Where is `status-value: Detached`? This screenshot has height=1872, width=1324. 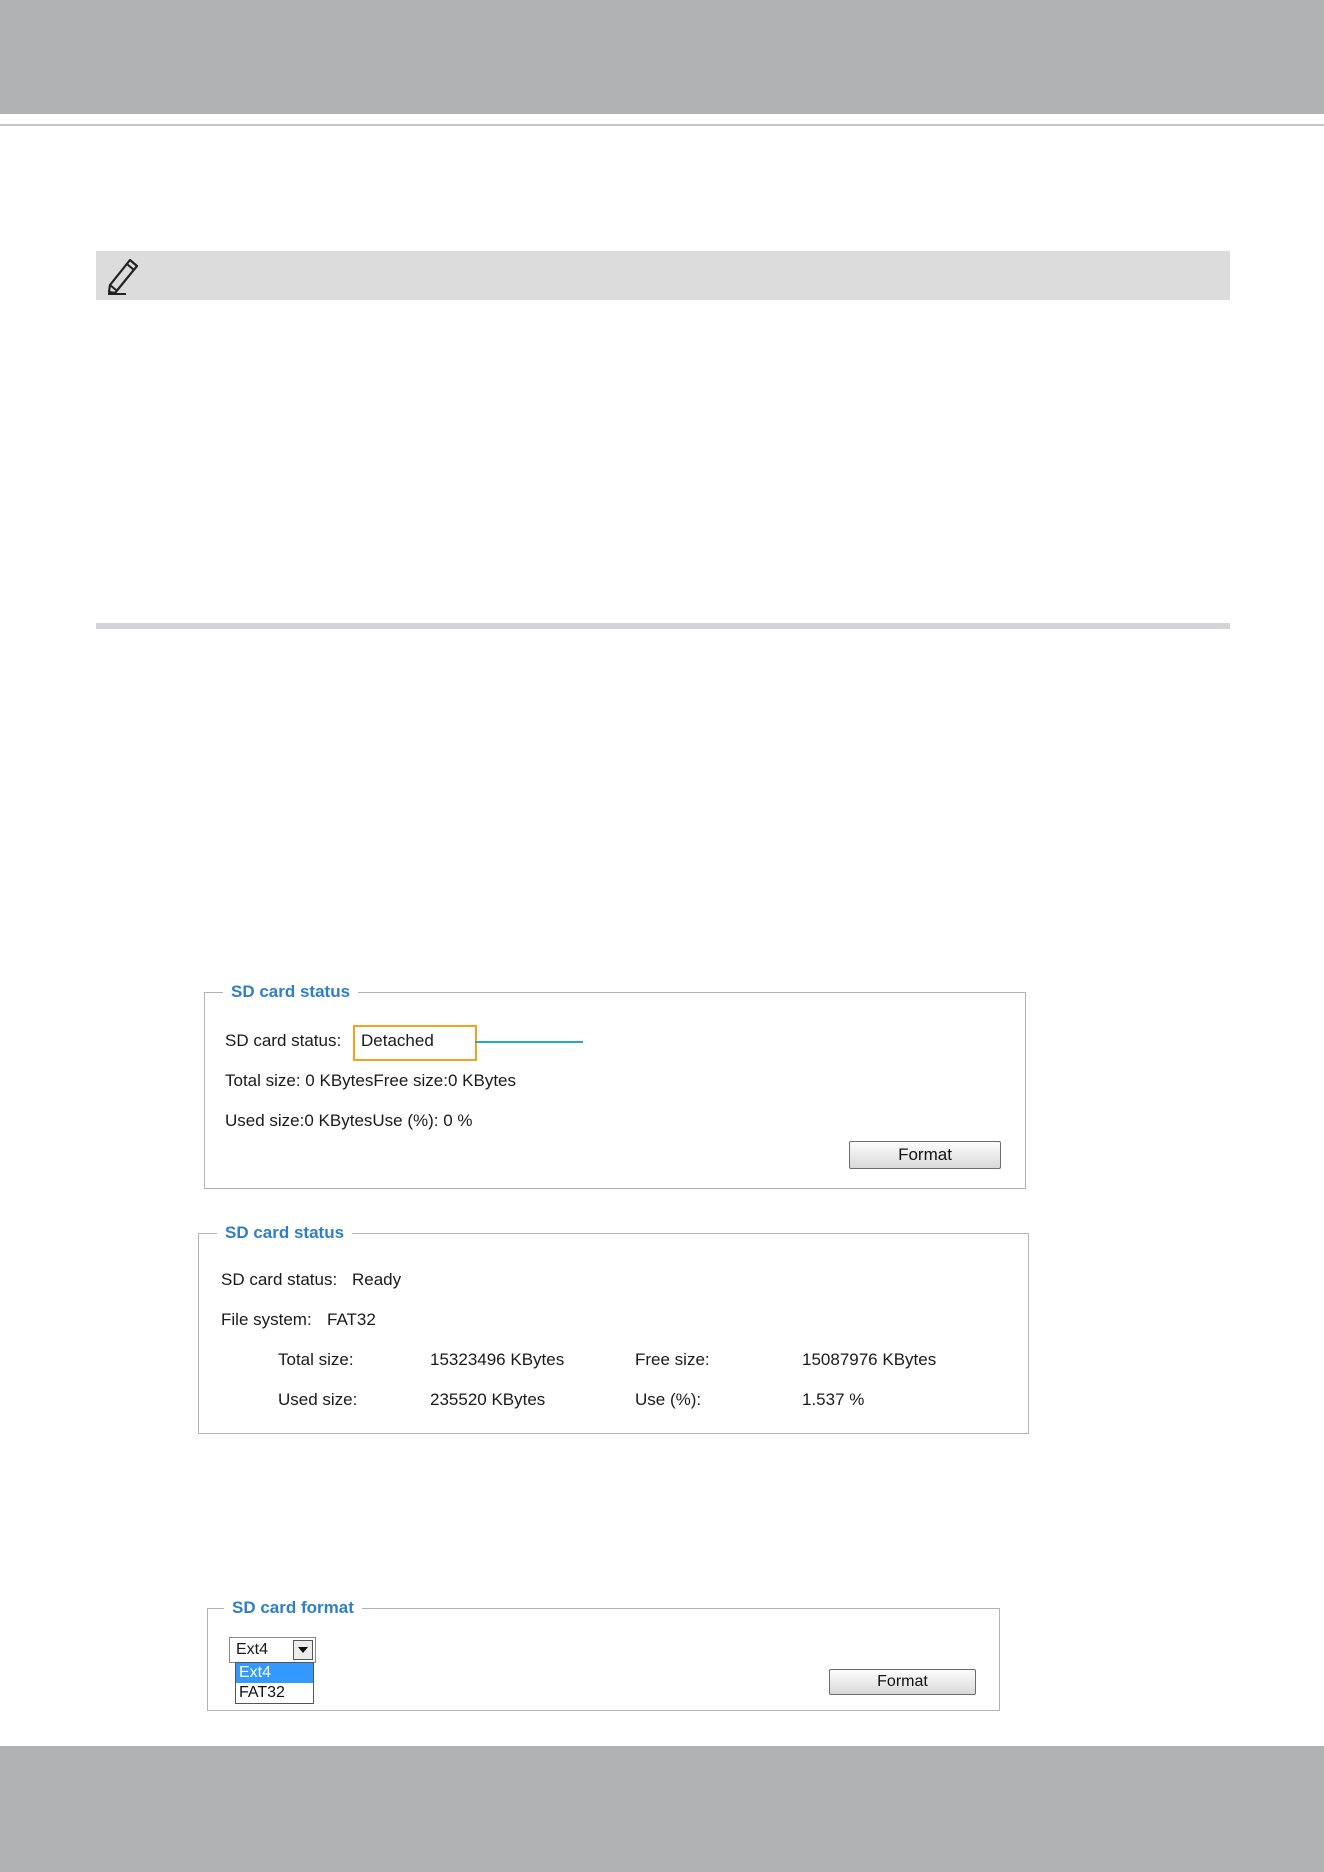 status-value: Detached is located at coordinates (397, 1040).